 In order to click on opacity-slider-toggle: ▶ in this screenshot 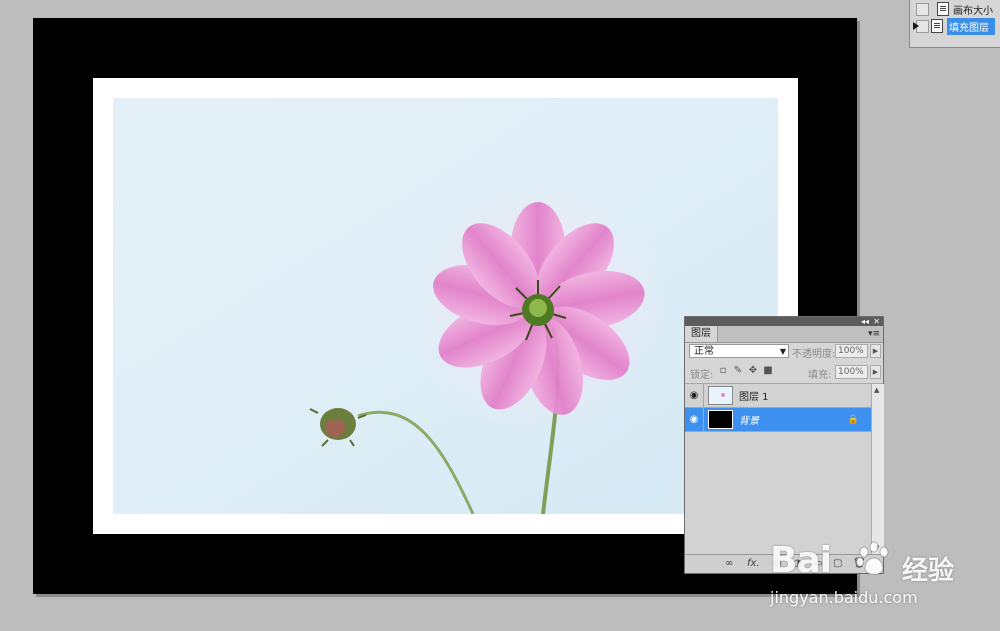, I will do `click(875, 351)`.